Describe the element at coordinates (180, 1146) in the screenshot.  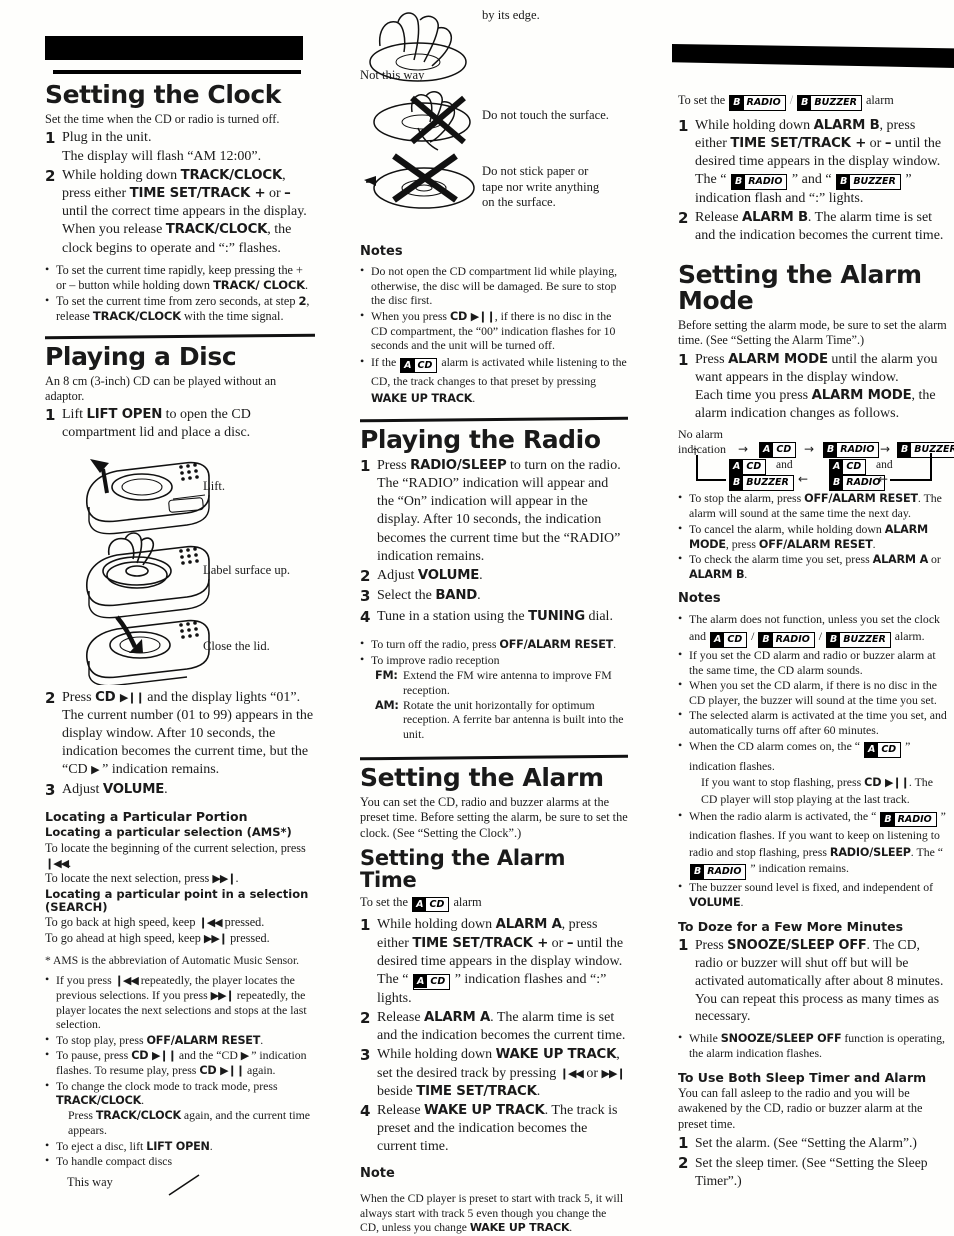
I see `bullet: To eject a disc, lift LIFT OPEN.` at that location.